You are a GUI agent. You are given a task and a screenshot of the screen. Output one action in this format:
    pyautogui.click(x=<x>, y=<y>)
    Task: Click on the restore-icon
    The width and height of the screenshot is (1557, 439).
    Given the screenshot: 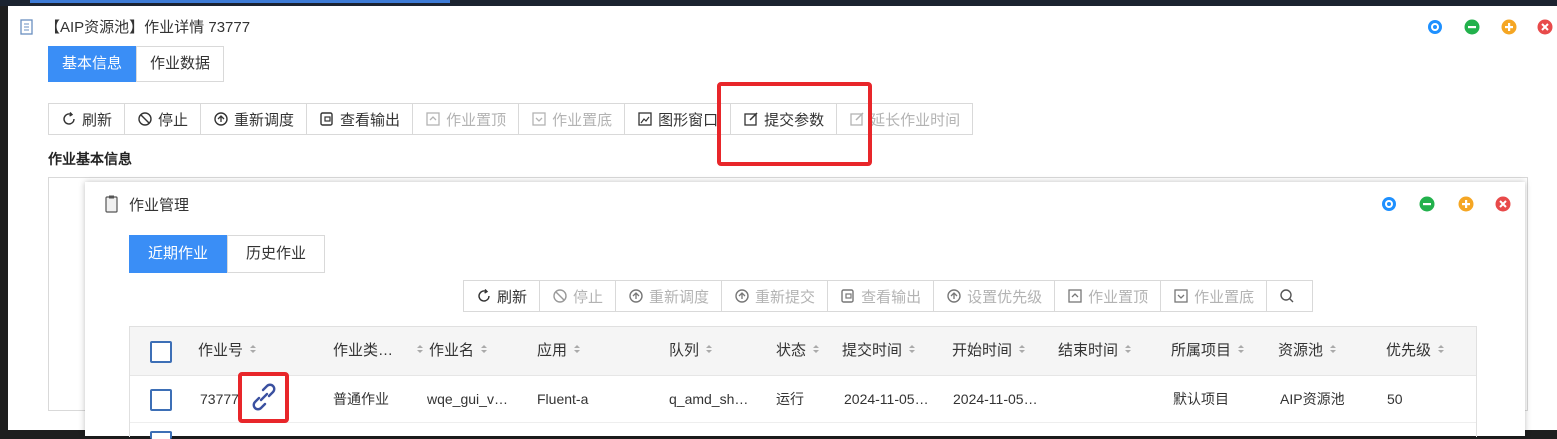 What is the action you would take?
    pyautogui.click(x=1435, y=27)
    